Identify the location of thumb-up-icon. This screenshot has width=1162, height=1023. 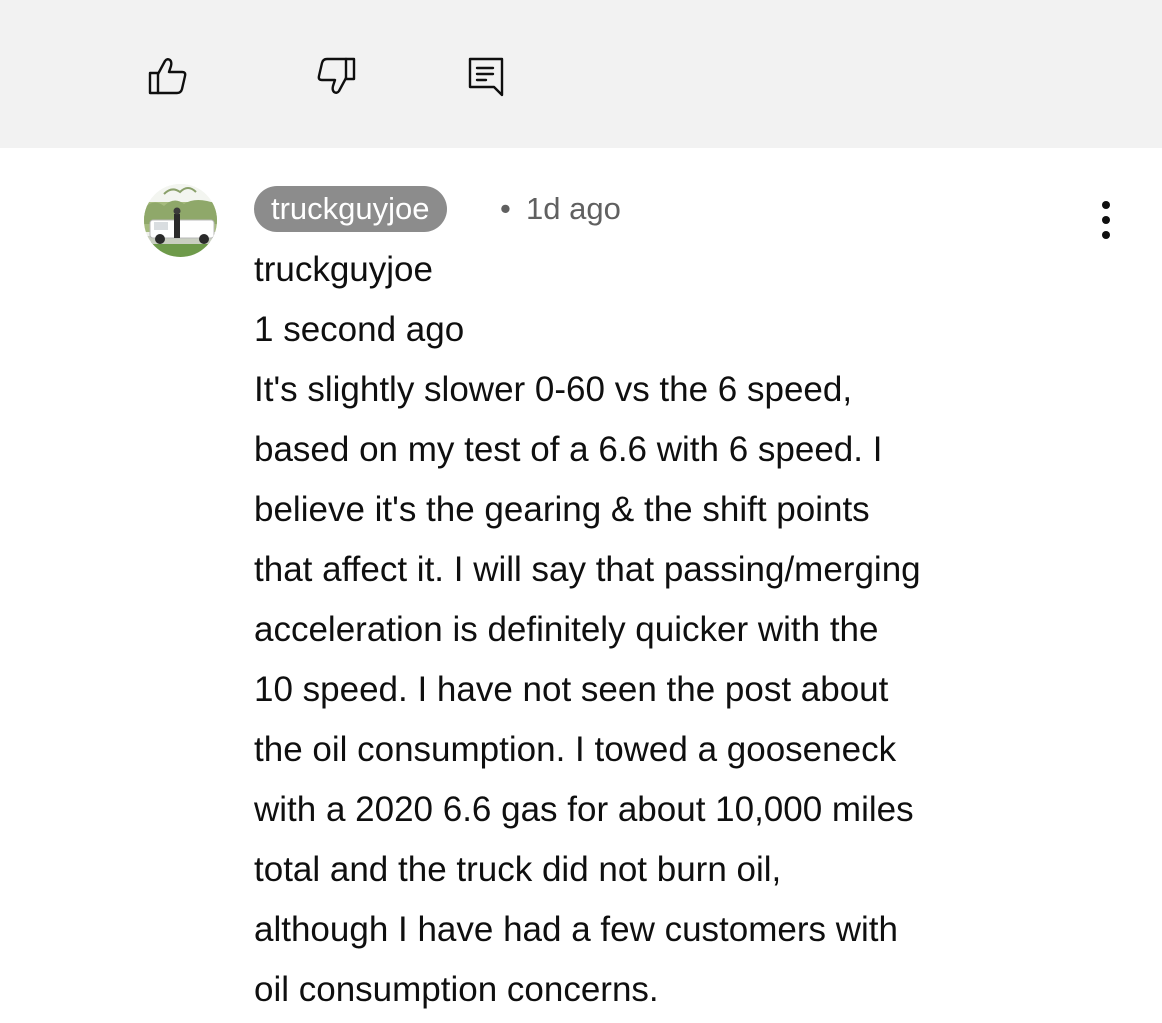
(167, 76).